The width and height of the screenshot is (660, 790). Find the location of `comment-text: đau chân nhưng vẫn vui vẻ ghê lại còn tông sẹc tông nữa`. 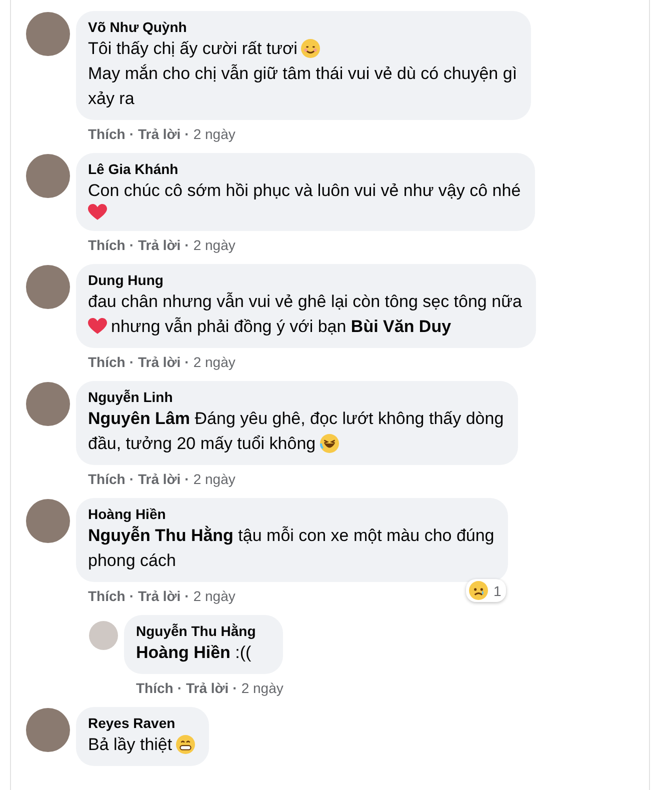

comment-text: đau chân nhưng vẫn vui vẻ ghê lại còn tông sẹc tông nữa is located at coordinates (305, 302).